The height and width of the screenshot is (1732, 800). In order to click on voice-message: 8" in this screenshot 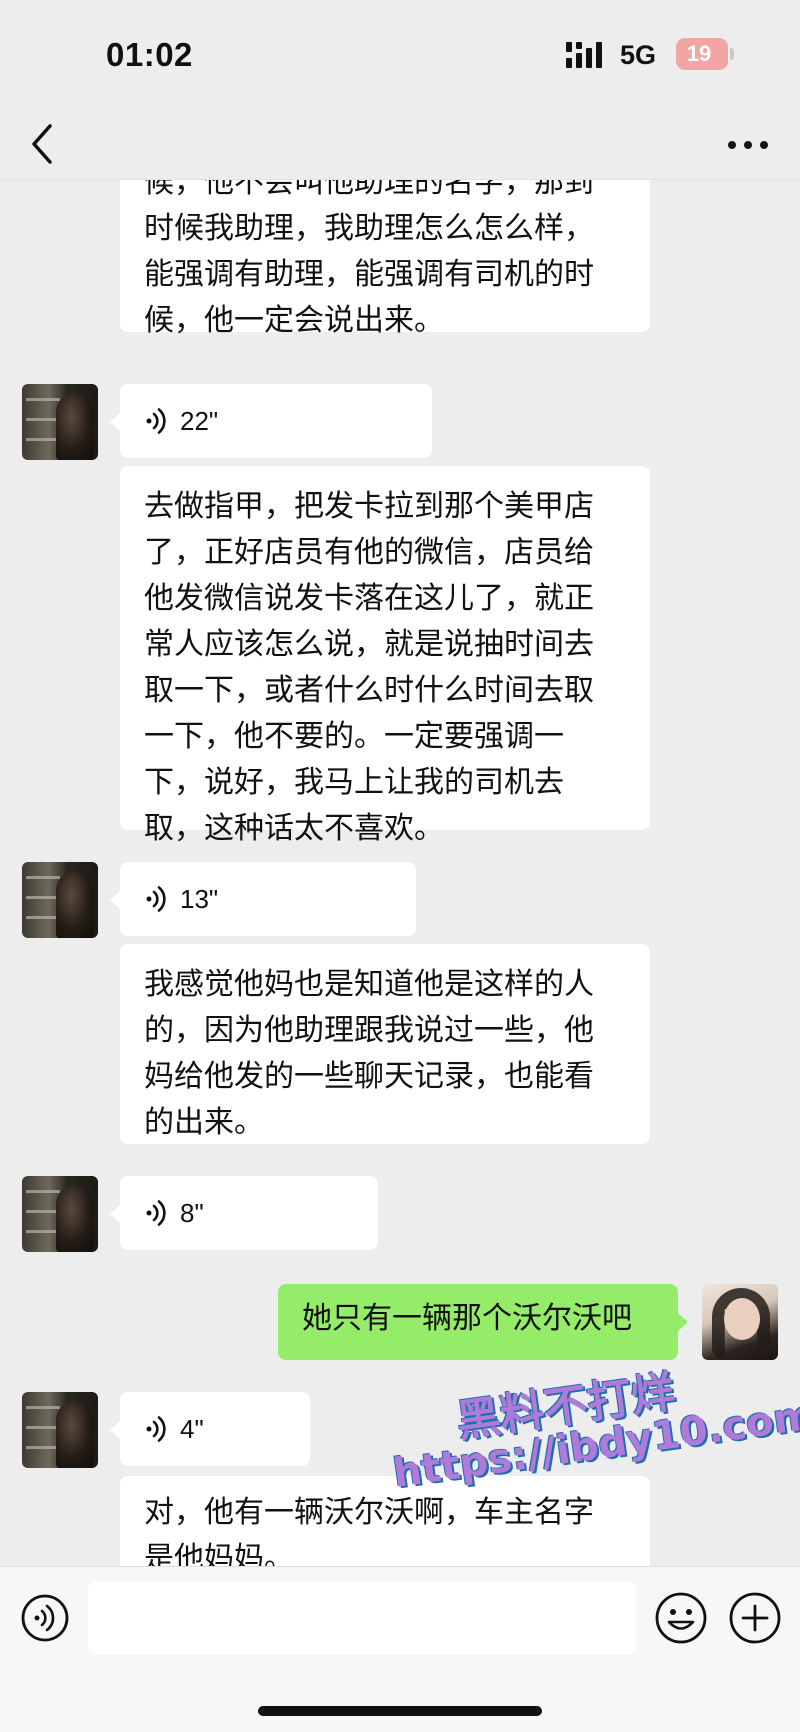, I will do `click(249, 1213)`.